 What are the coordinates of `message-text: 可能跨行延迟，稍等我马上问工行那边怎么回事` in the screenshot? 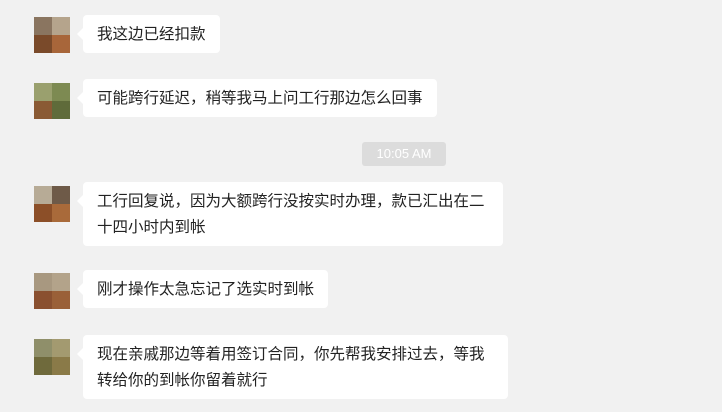 It's located at (260, 98).